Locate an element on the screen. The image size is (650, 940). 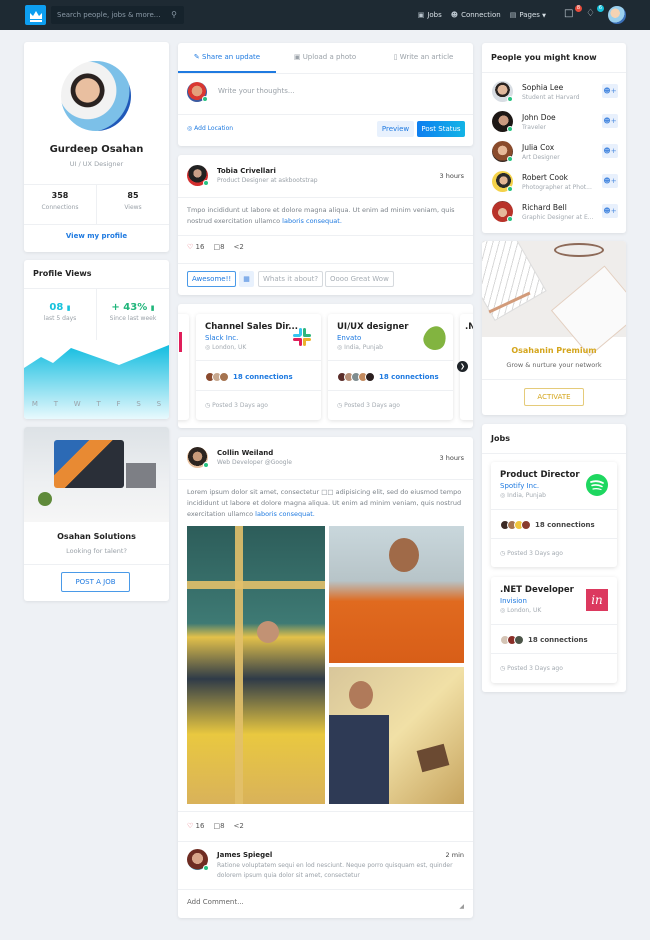
messages-button: □ 8 is located at coordinates (573, 13).